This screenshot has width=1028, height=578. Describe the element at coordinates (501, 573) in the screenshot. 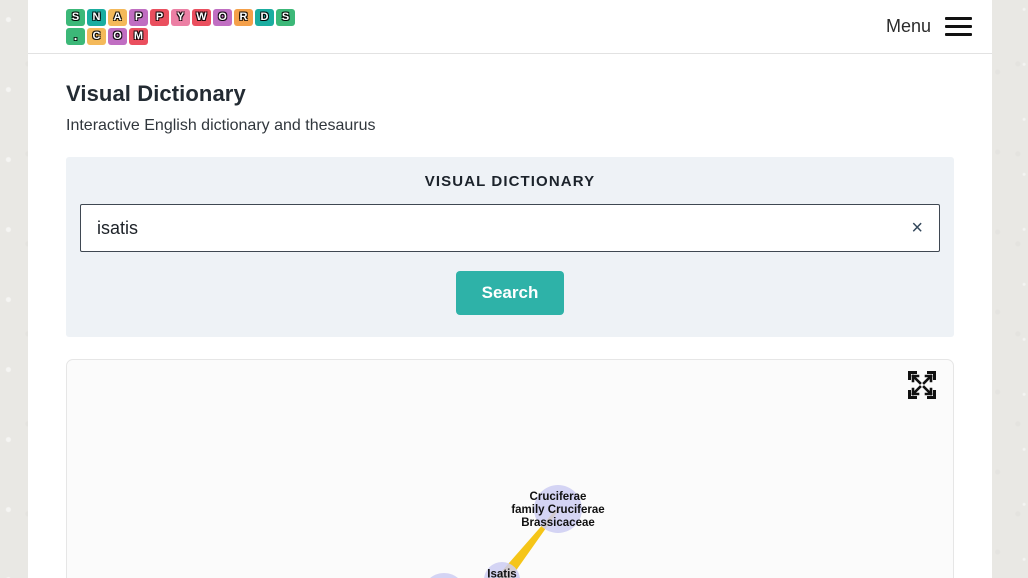

I see `graph-node-label: Isatis` at that location.